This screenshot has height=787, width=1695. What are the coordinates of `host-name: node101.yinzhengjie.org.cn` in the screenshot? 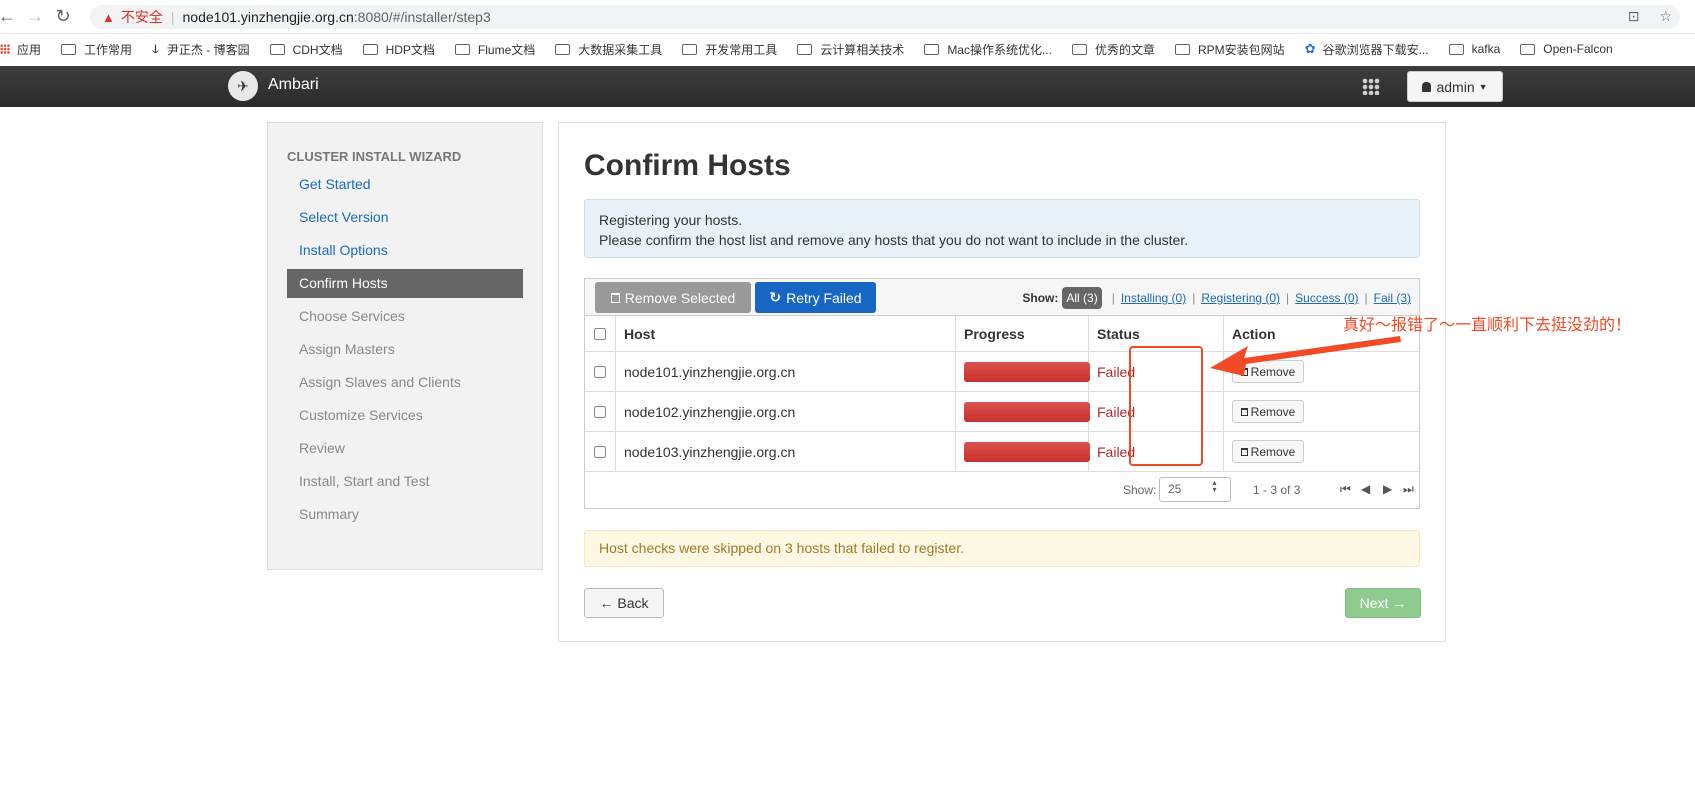 It's located at (710, 371).